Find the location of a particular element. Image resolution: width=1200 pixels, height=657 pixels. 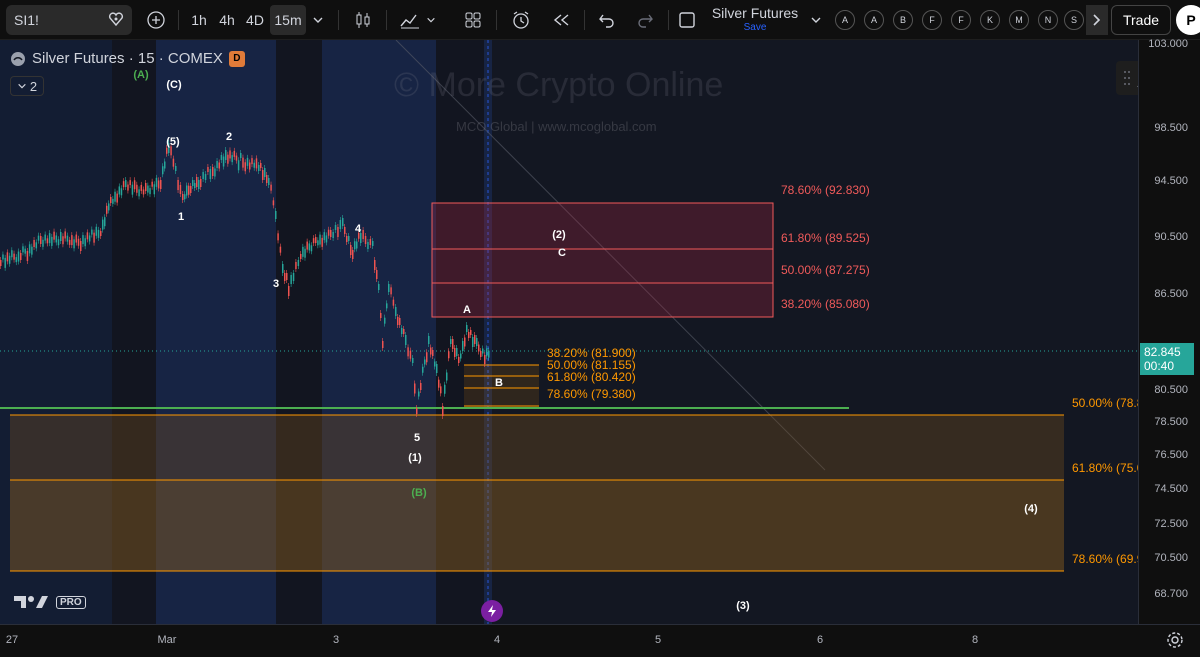

toolbar-letter-button: N is located at coordinates (1048, 20).